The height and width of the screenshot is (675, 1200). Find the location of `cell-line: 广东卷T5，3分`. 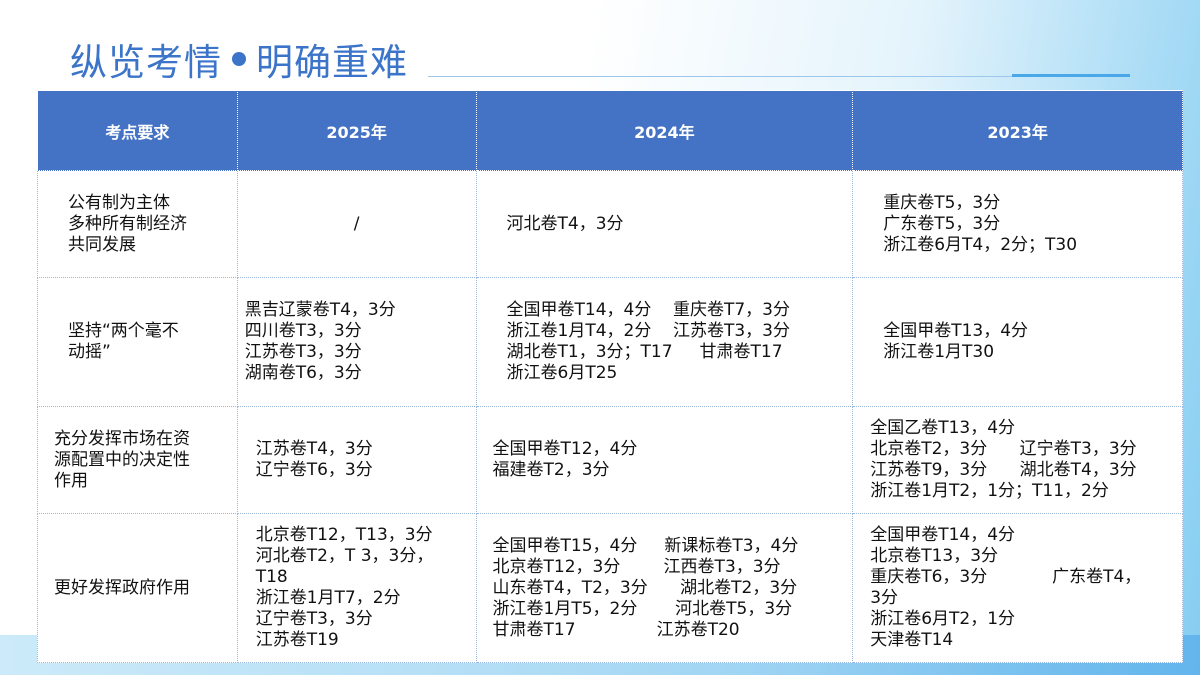

cell-line: 广东卷T5，3分 is located at coordinates (942, 223).